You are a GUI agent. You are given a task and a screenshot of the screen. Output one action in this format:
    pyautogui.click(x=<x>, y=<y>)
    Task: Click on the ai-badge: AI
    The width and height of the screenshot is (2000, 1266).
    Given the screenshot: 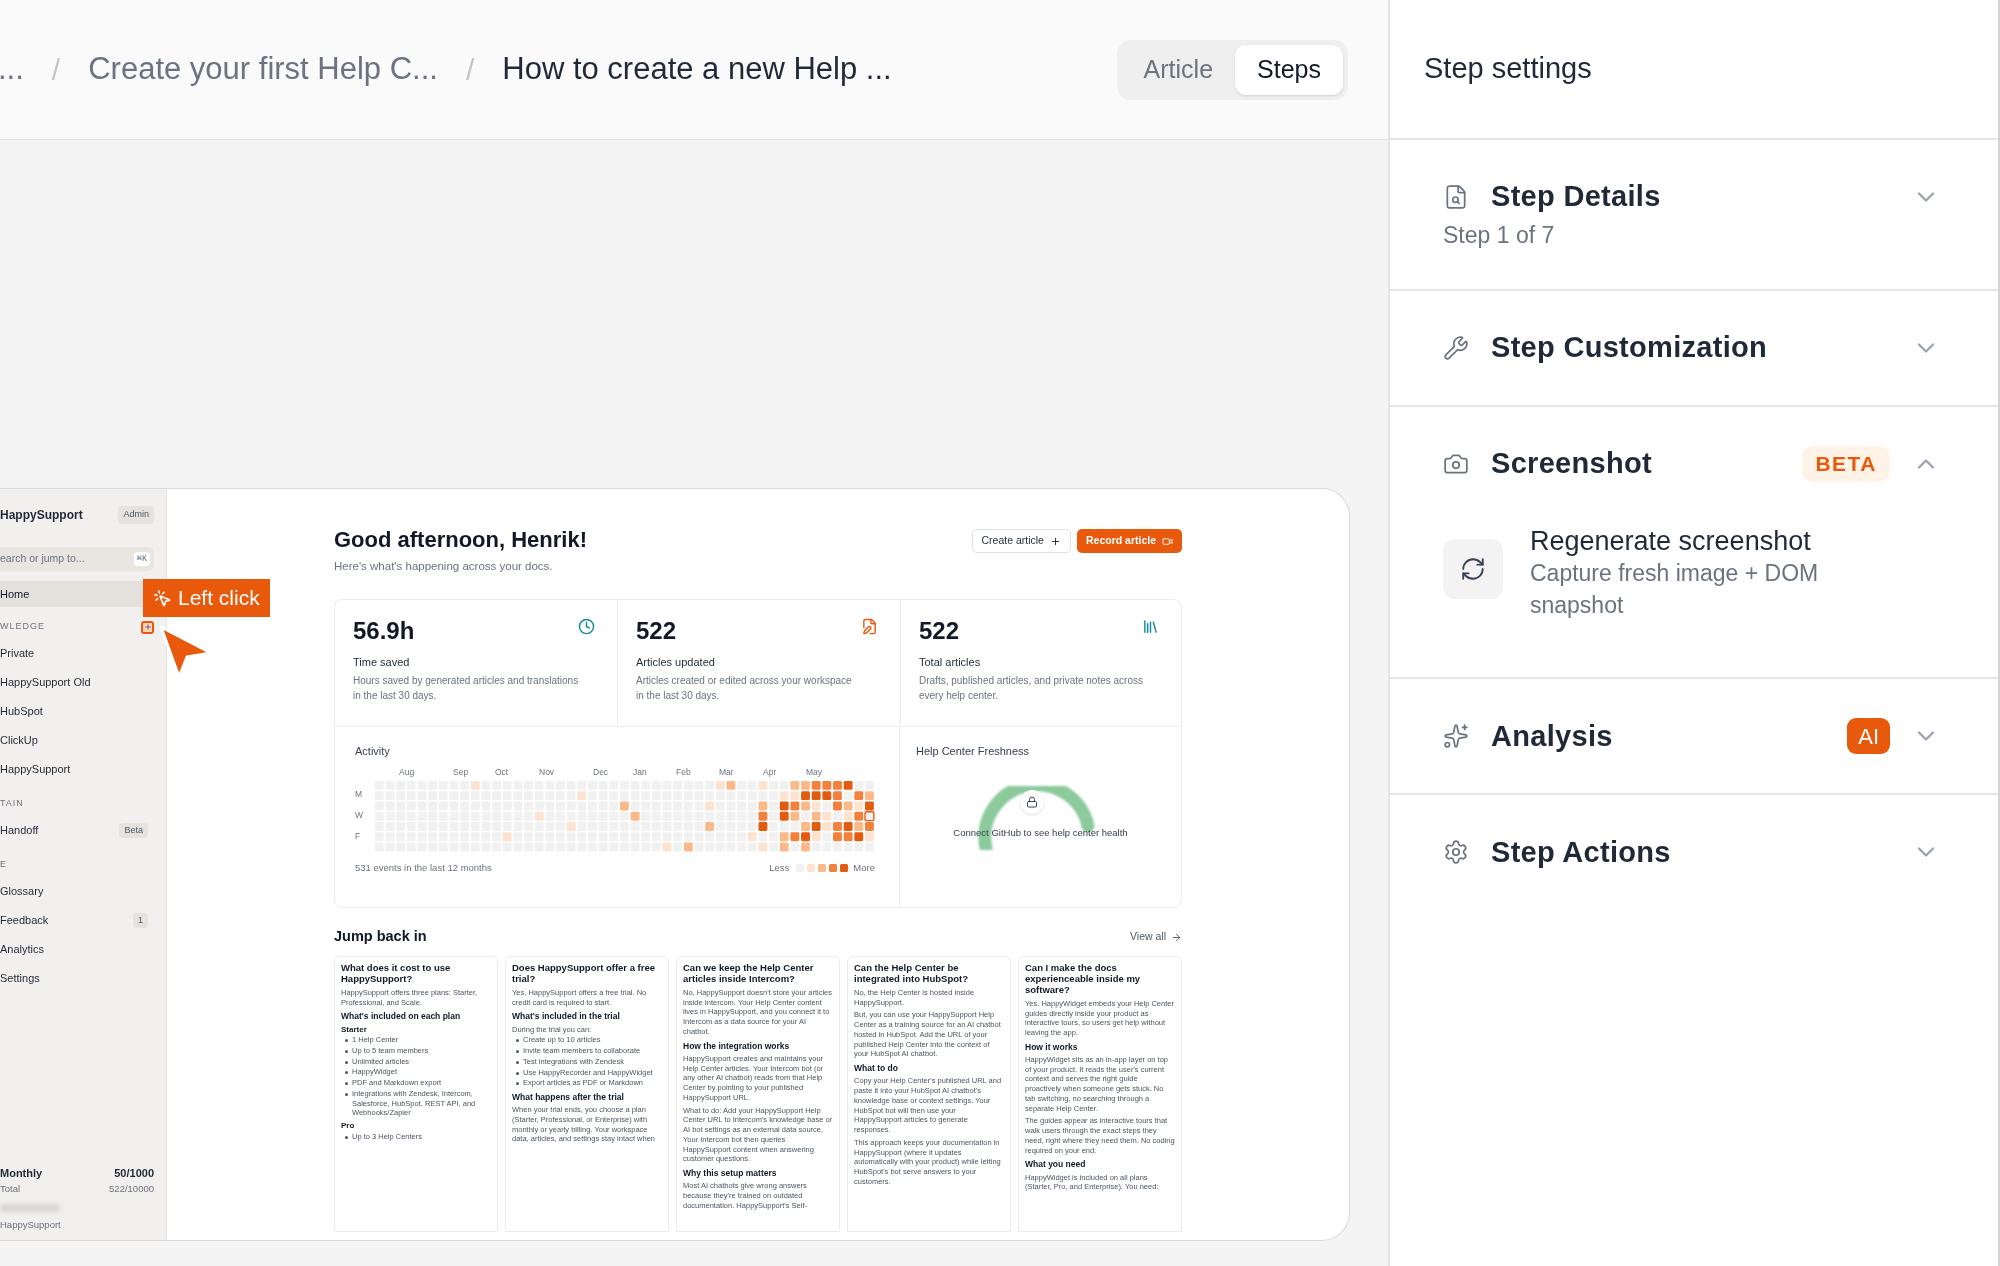 What is the action you would take?
    pyautogui.click(x=1868, y=736)
    